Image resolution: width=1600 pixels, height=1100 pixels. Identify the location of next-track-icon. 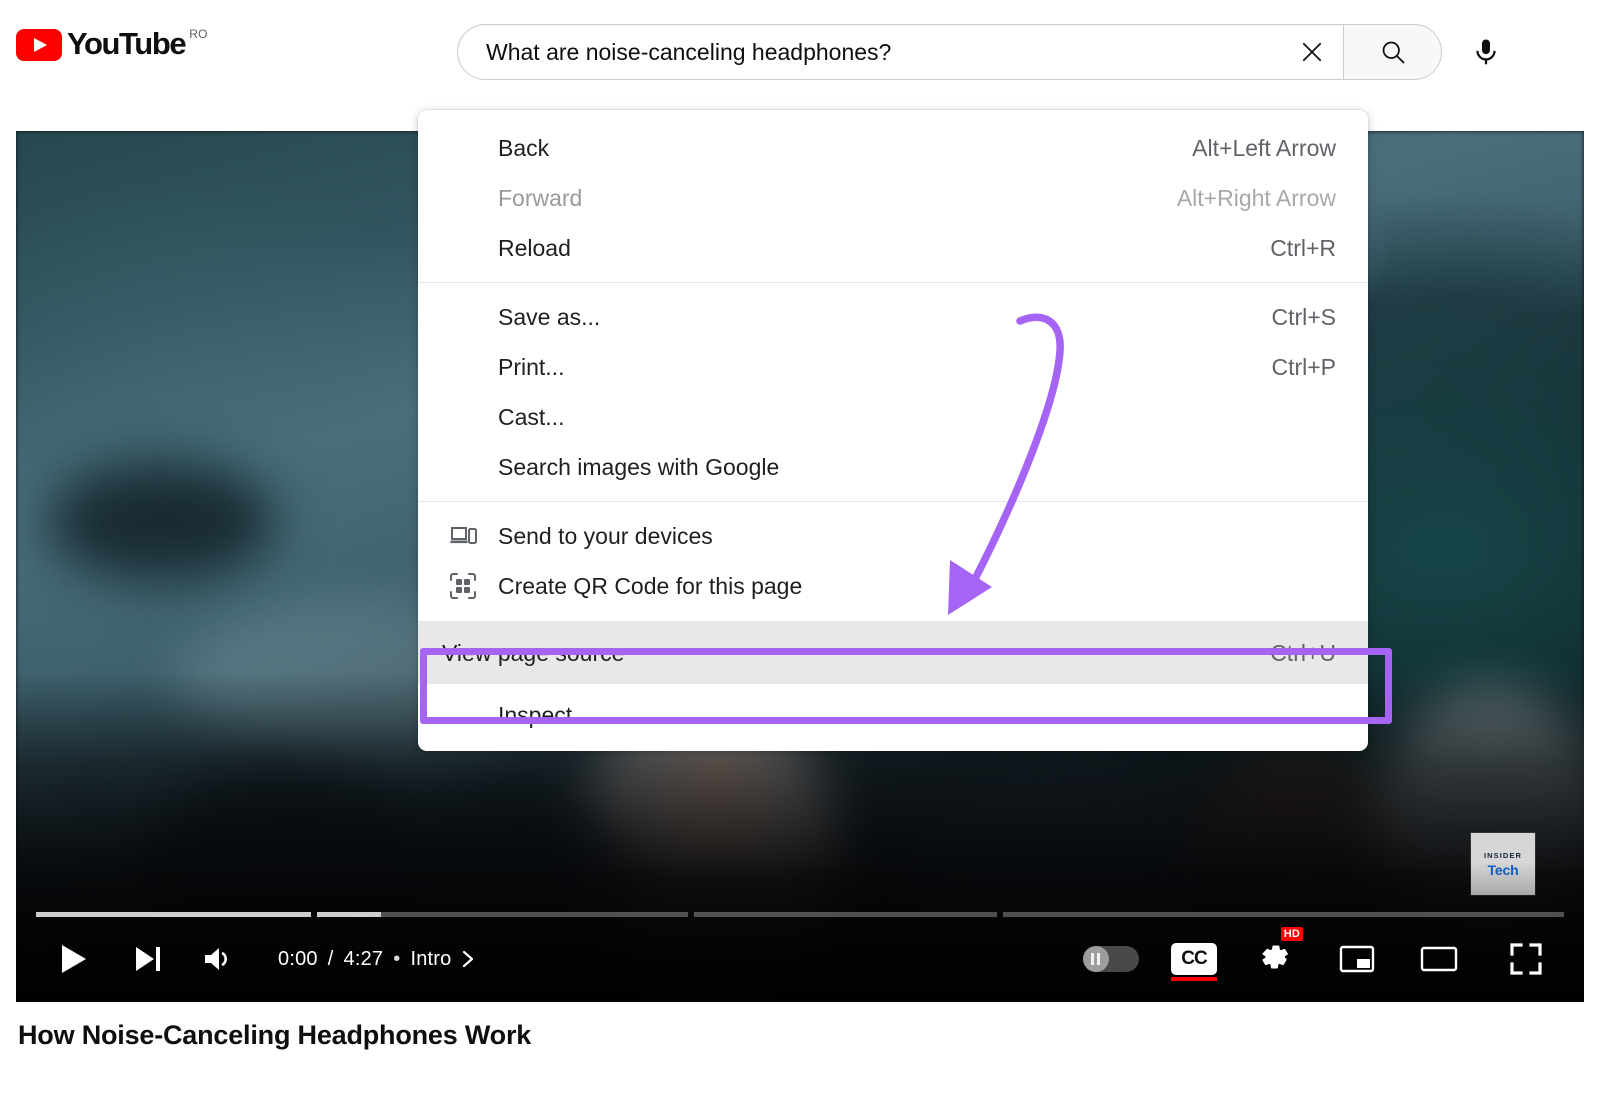
(148, 959).